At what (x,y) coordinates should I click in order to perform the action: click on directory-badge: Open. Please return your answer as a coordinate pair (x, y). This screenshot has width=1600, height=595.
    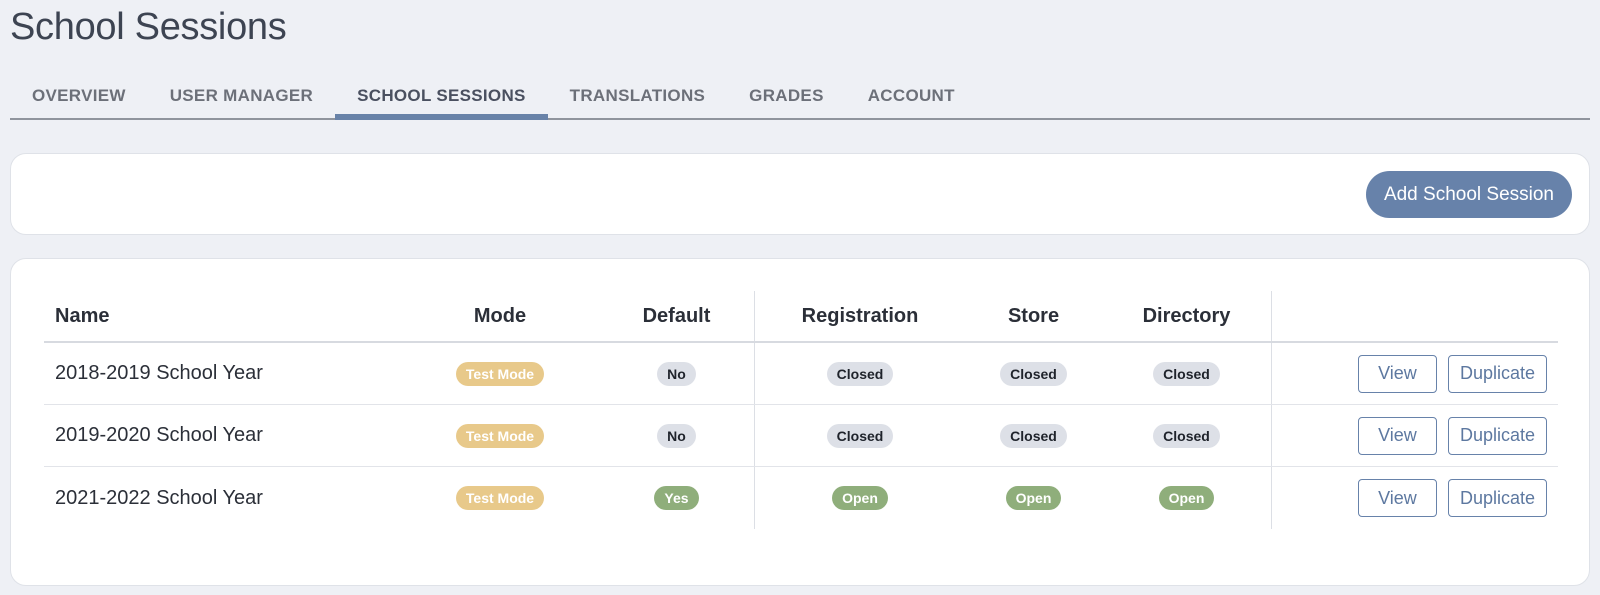
    Looking at the image, I should click on (1186, 498).